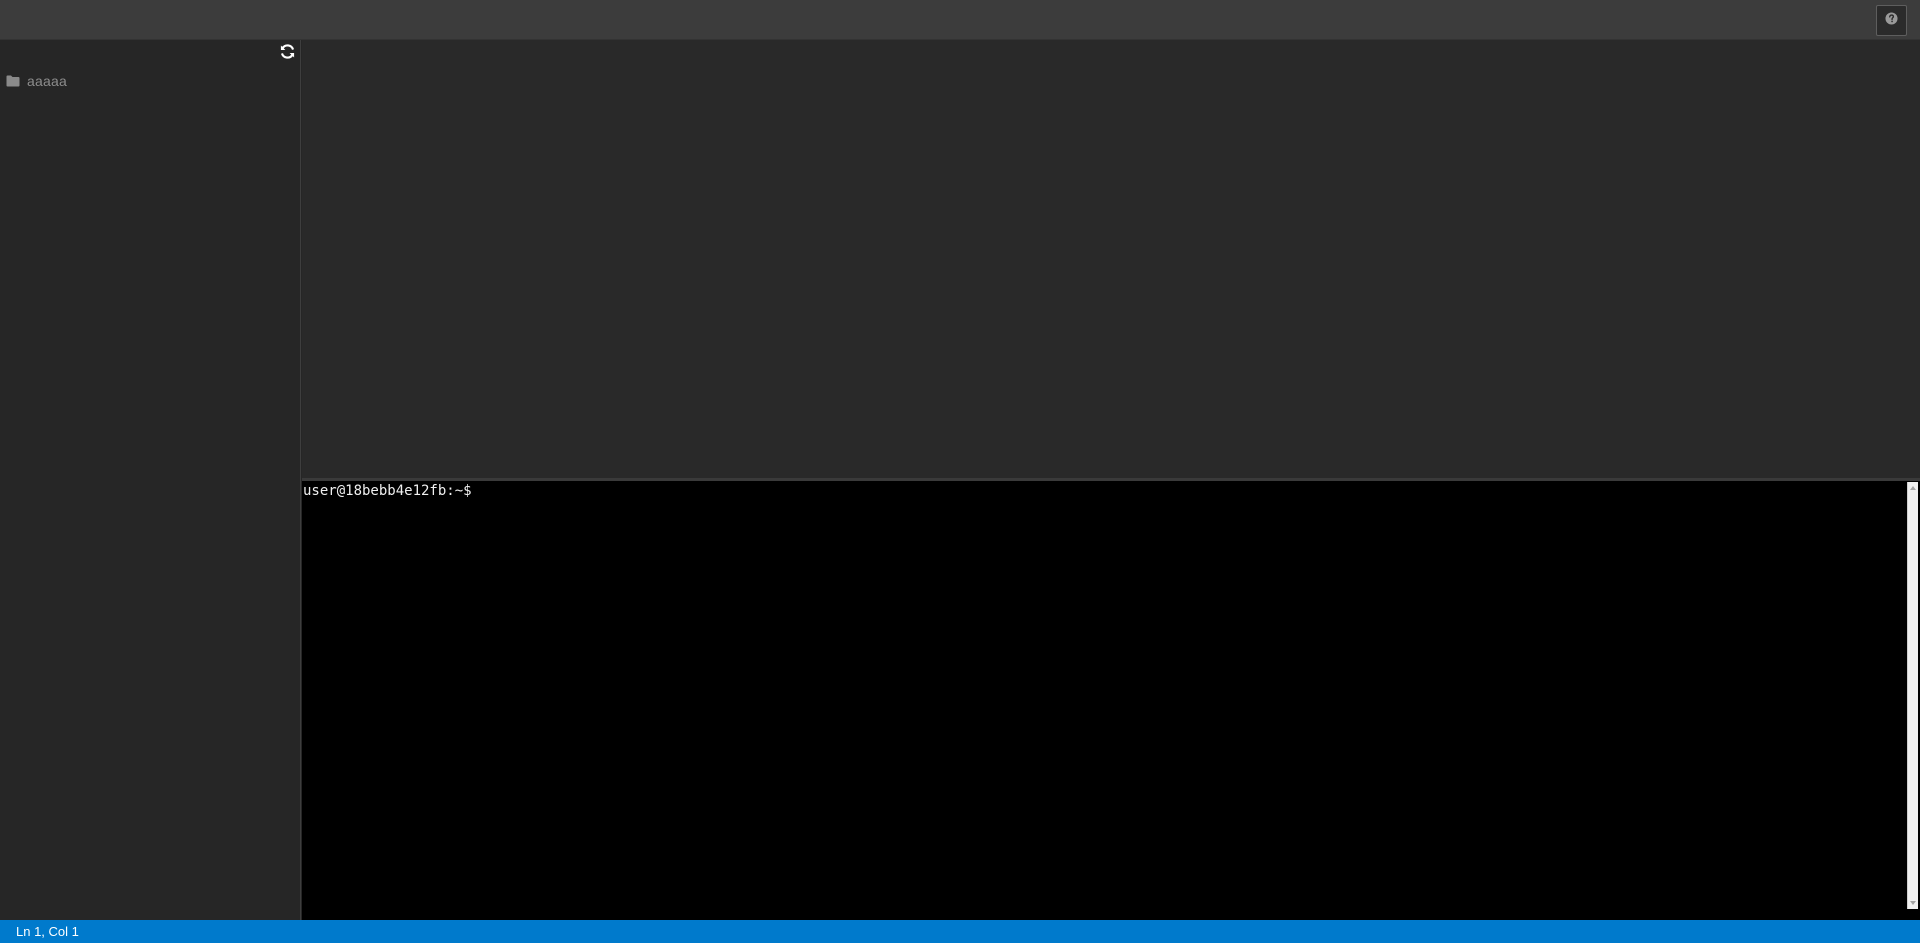 The width and height of the screenshot is (1920, 943). I want to click on tree-item-folder: aaaaa, so click(36, 81).